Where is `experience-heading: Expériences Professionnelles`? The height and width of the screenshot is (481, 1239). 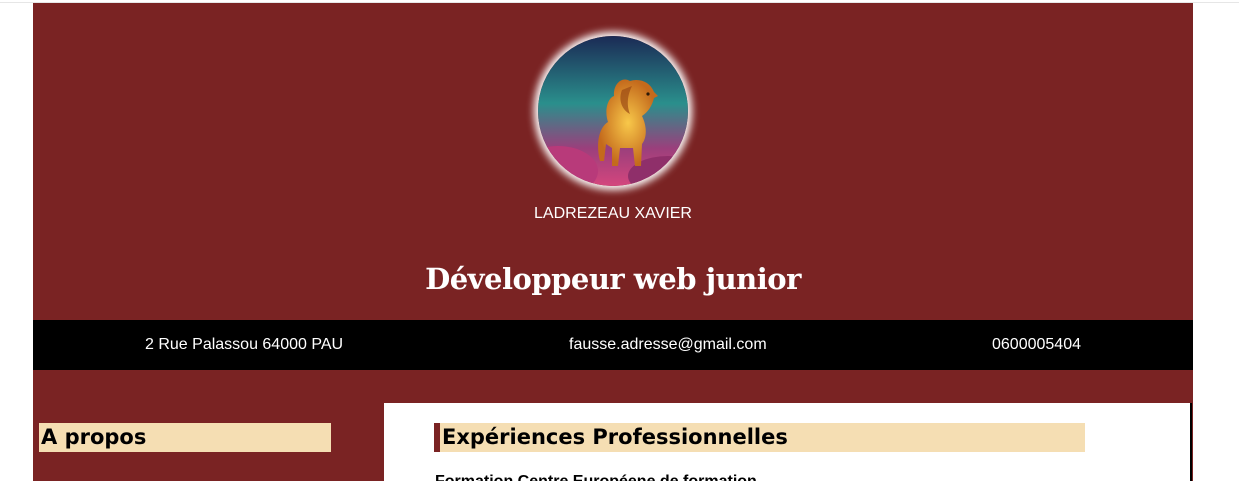
experience-heading: Expériences Professionnelles is located at coordinates (759, 437).